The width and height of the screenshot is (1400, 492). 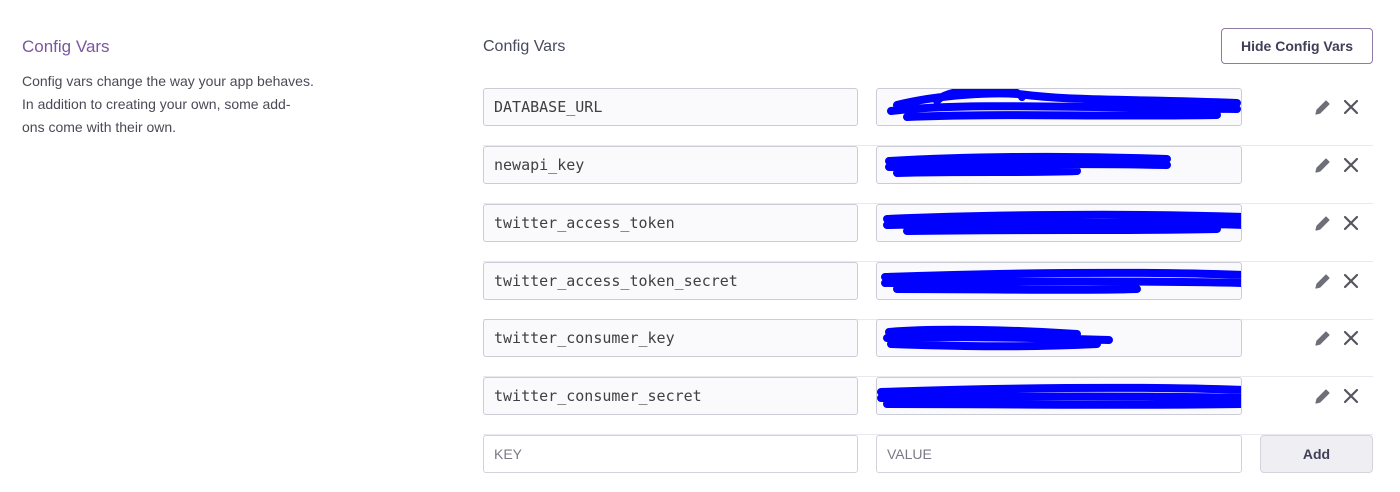 I want to click on config-var-row: twitter_consumer_key, so click(x=928, y=348).